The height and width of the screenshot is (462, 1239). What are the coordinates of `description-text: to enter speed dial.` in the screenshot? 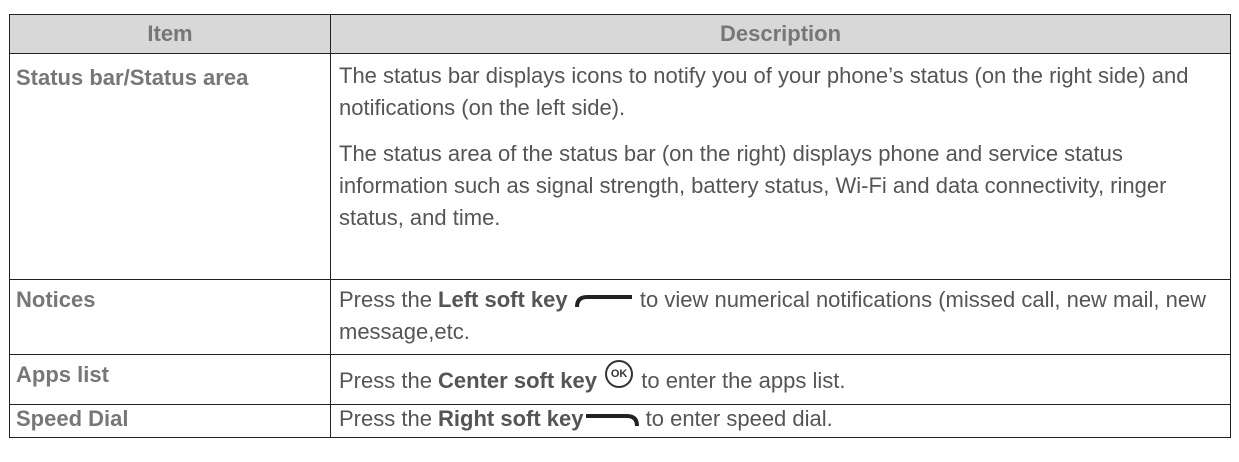 It's located at (736, 418).